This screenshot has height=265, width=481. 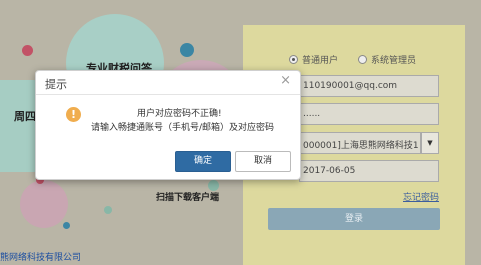 What do you see at coordinates (320, 59) in the screenshot?
I see `role-normal-label: 普通用户` at bounding box center [320, 59].